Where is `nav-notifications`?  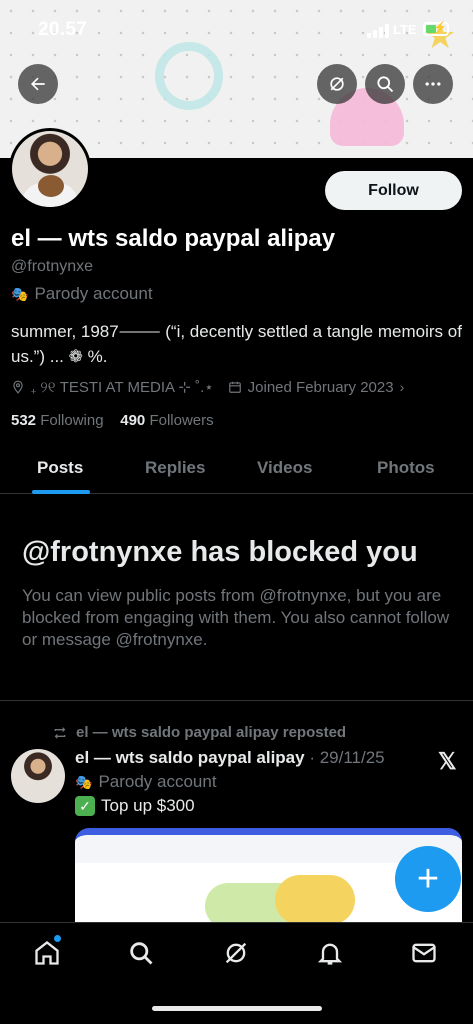 nav-notifications is located at coordinates (331, 954).